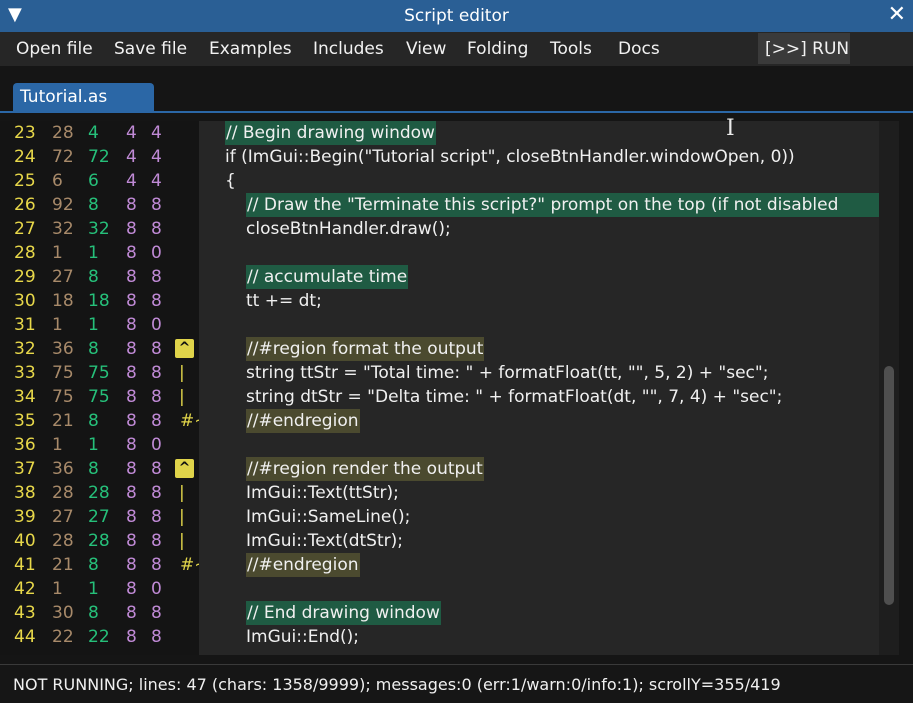  I want to click on char-count: 22, so click(63, 637).